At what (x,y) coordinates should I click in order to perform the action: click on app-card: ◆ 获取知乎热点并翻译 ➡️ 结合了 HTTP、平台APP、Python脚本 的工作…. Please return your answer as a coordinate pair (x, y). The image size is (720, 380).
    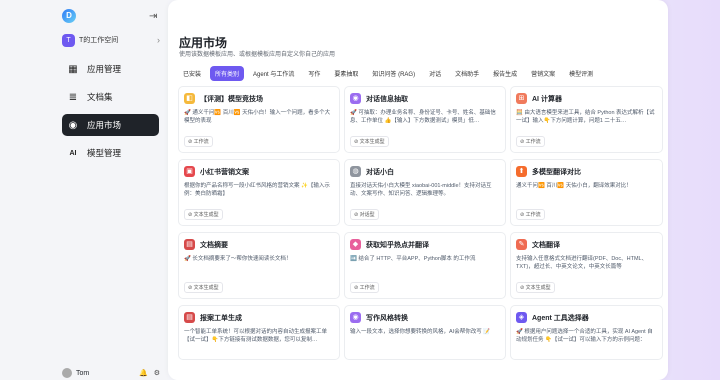
    Looking at the image, I should click on (425, 265).